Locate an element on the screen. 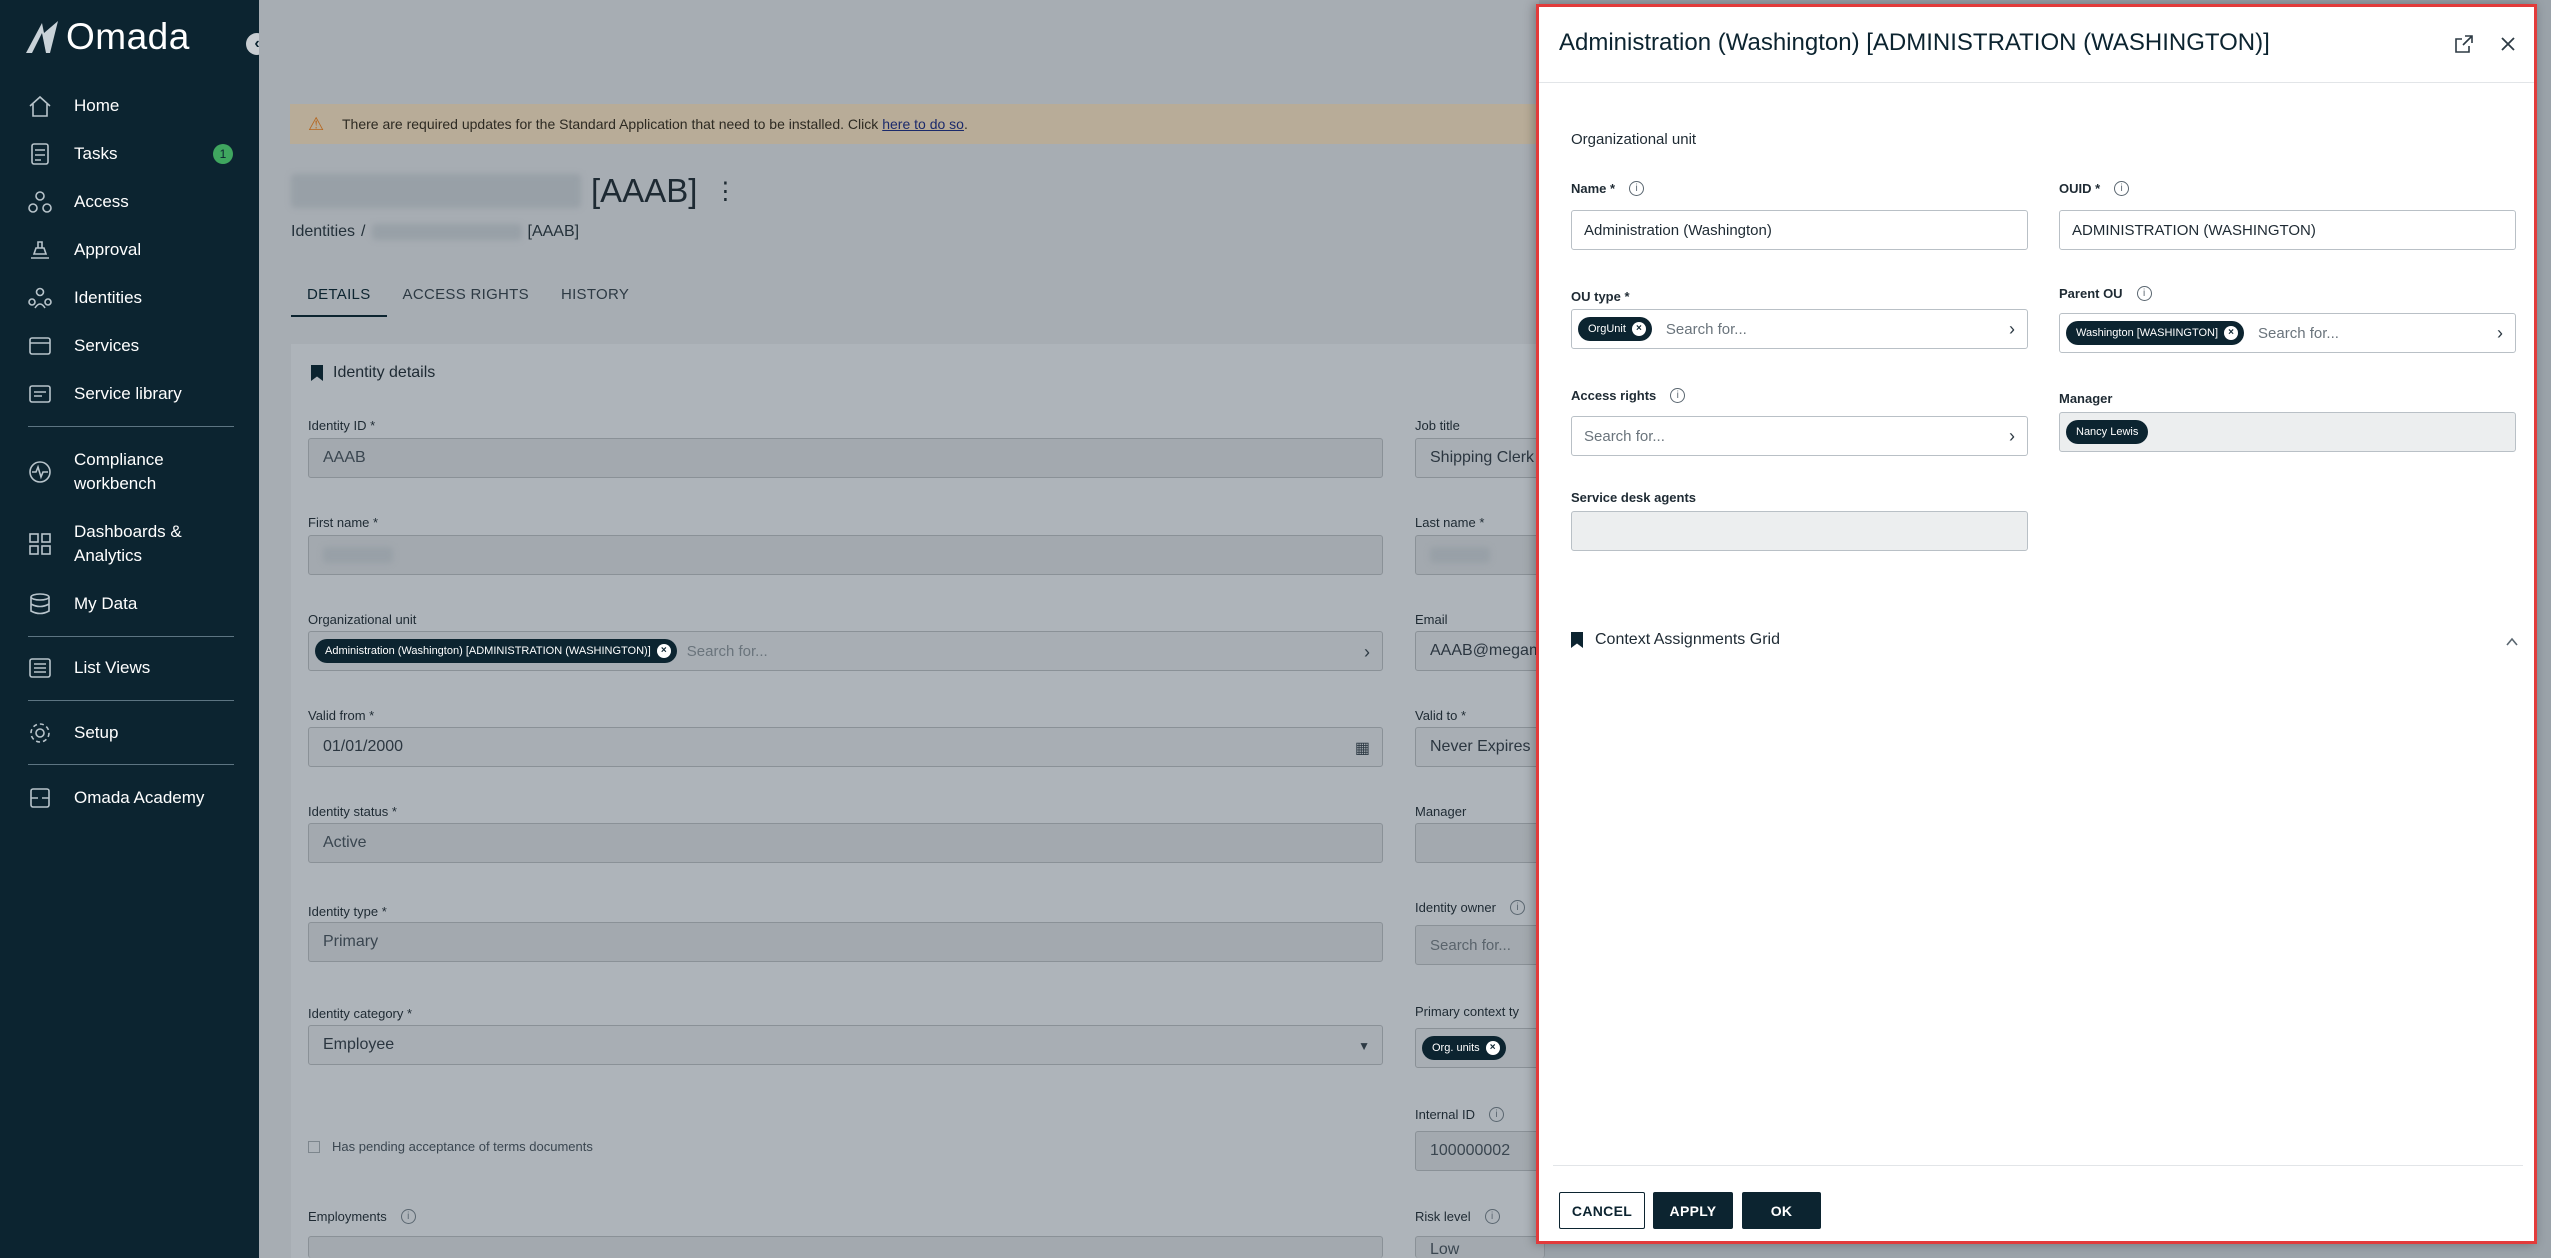 Image resolution: width=2551 pixels, height=1258 pixels. valid-from-label: Valid from * is located at coordinates (341, 715).